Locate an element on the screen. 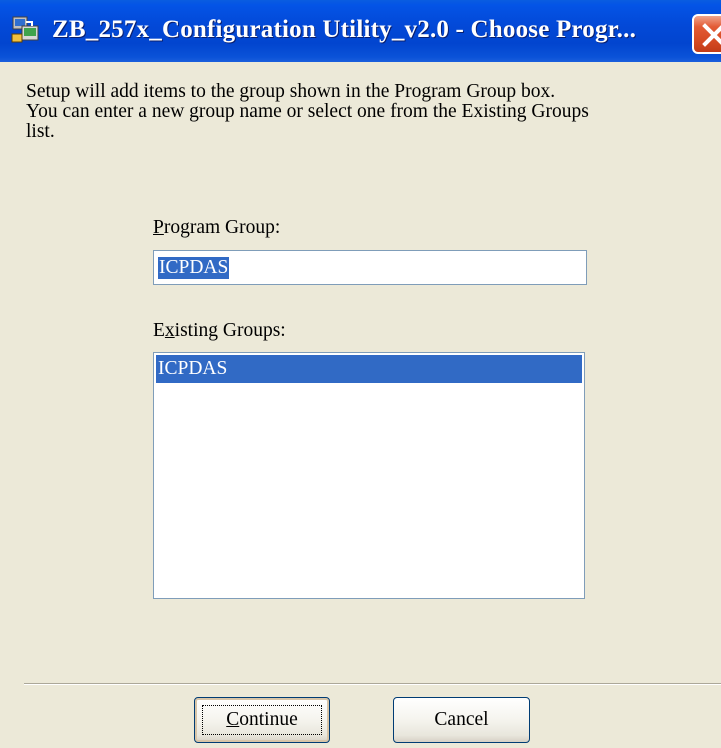 This screenshot has height=748, width=721. existing-groups-label-text: isting Groups: is located at coordinates (230, 330).